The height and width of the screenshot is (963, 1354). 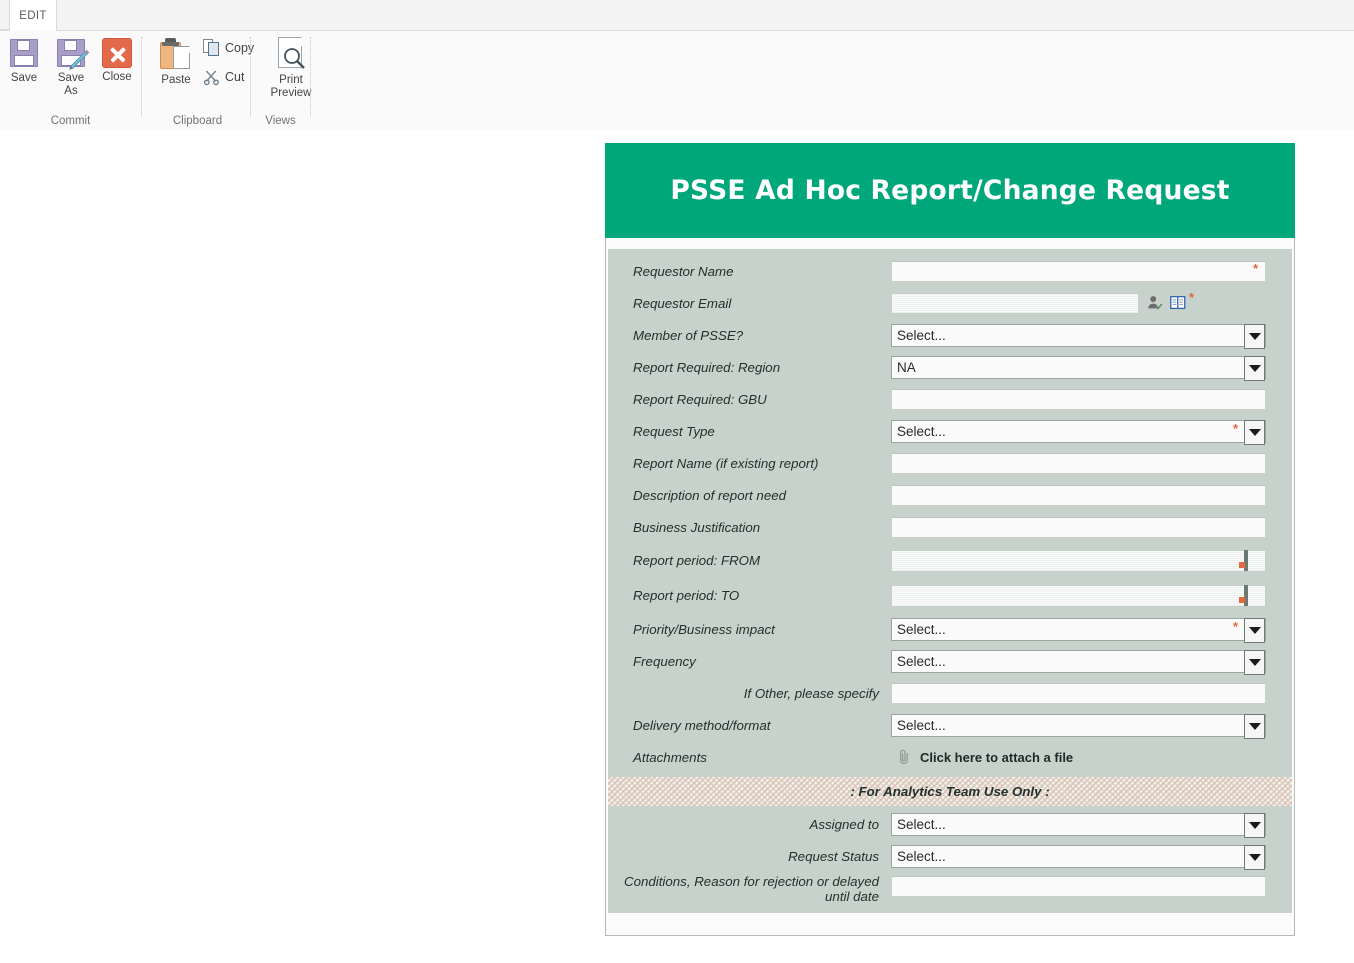 What do you see at coordinates (1078, 399) in the screenshot?
I see `report-gbu-input` at bounding box center [1078, 399].